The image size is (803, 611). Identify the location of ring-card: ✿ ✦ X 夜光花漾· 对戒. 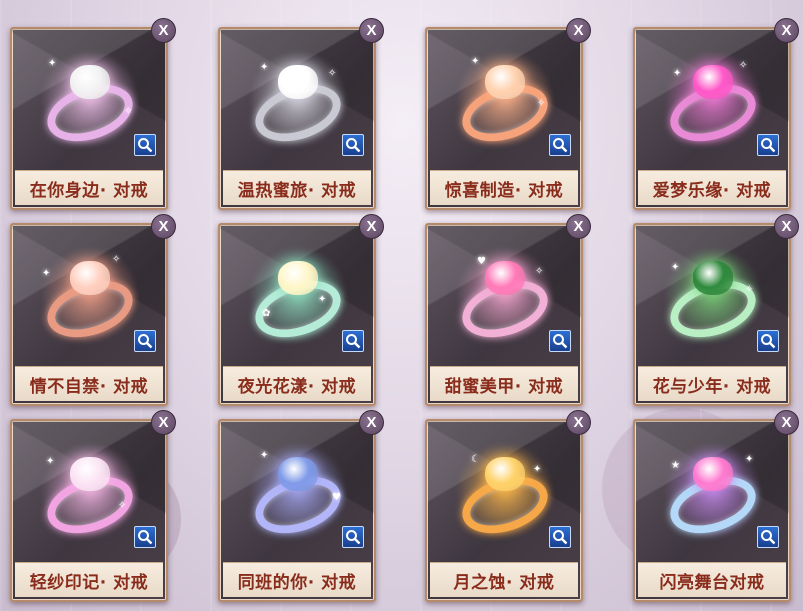
(301, 310).